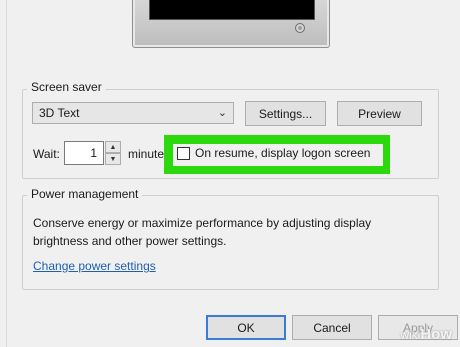 This screenshot has width=460, height=347. I want to click on logon-screen-checkbox, so click(183, 153).